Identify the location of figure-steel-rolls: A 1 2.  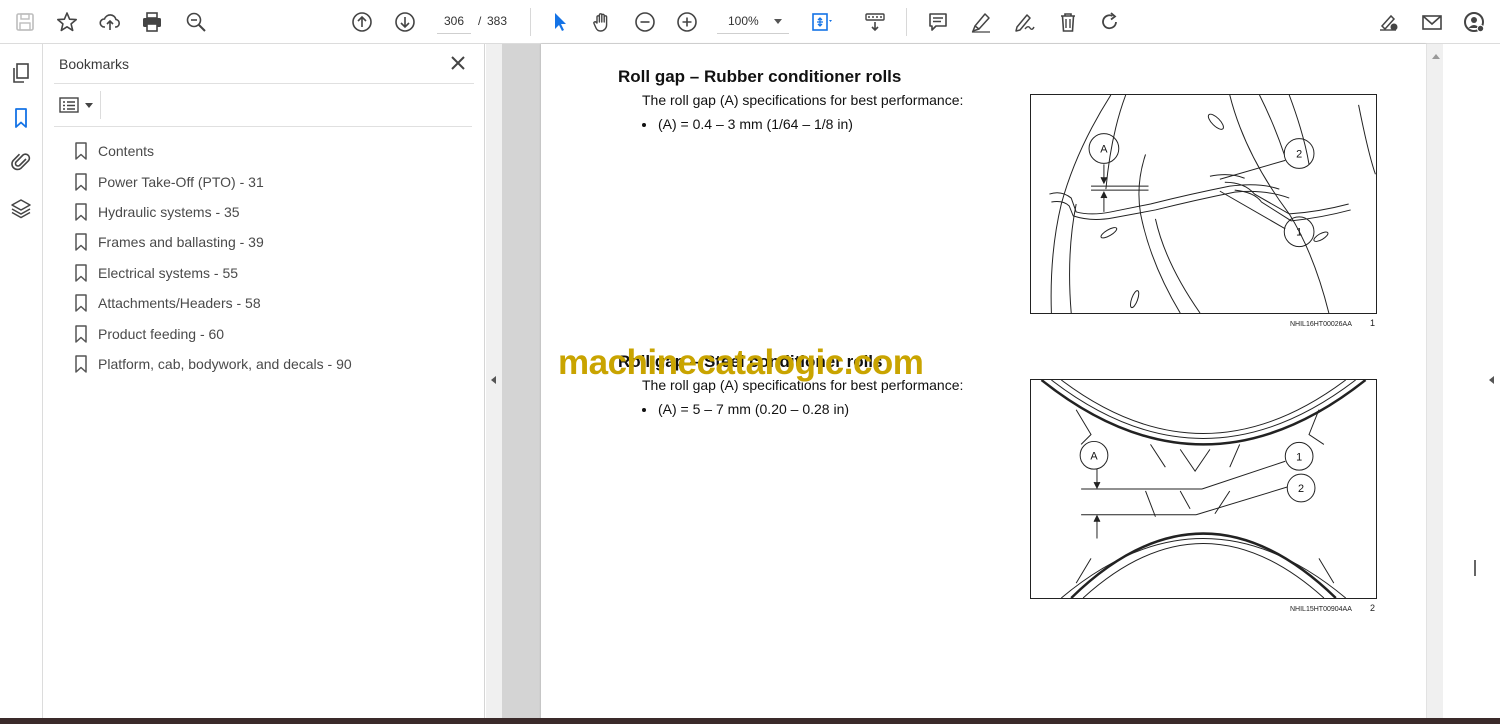
(1203, 489).